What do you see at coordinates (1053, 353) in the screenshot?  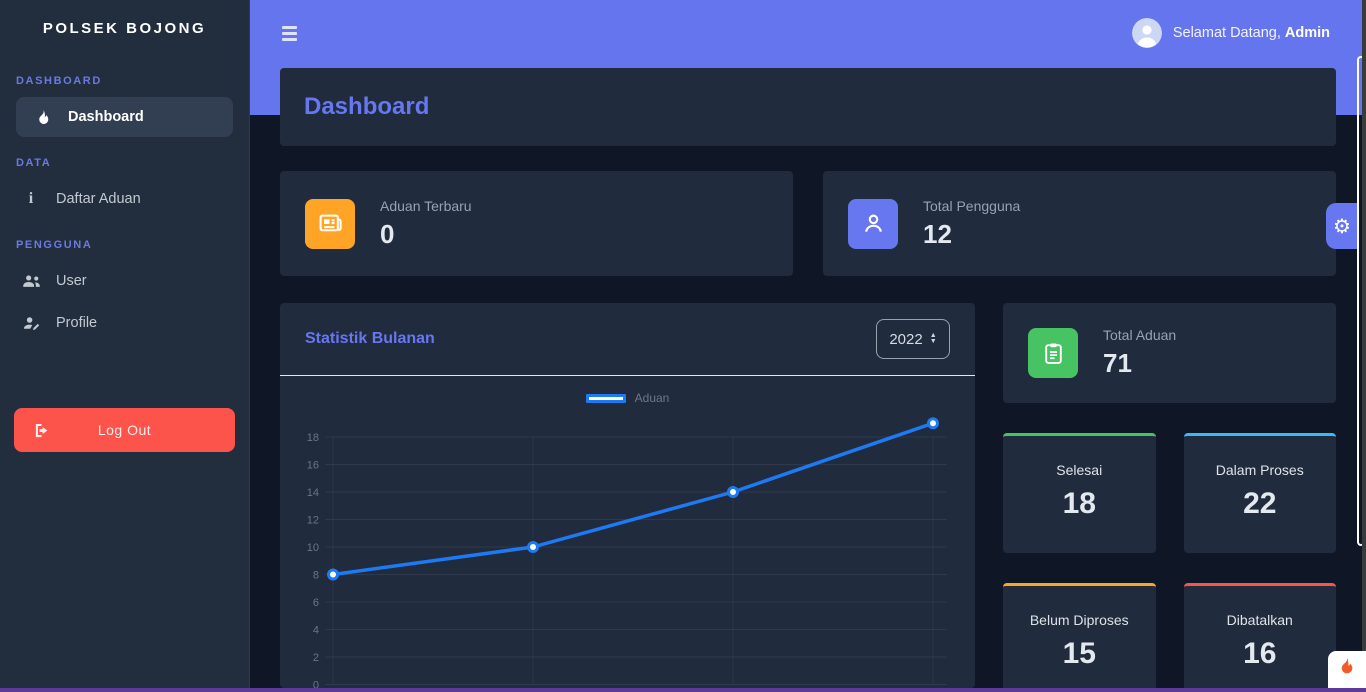 I see `clipboard-icon` at bounding box center [1053, 353].